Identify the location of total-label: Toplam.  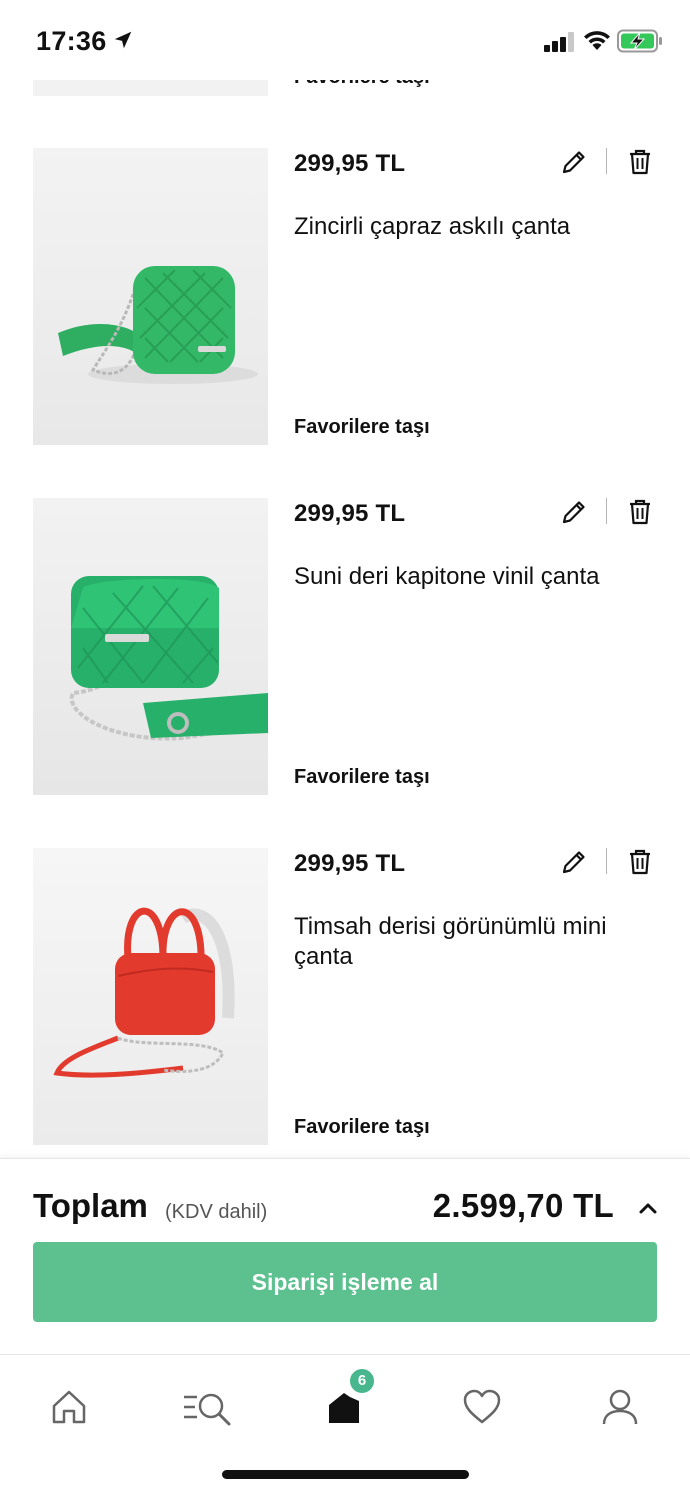
(90, 1205).